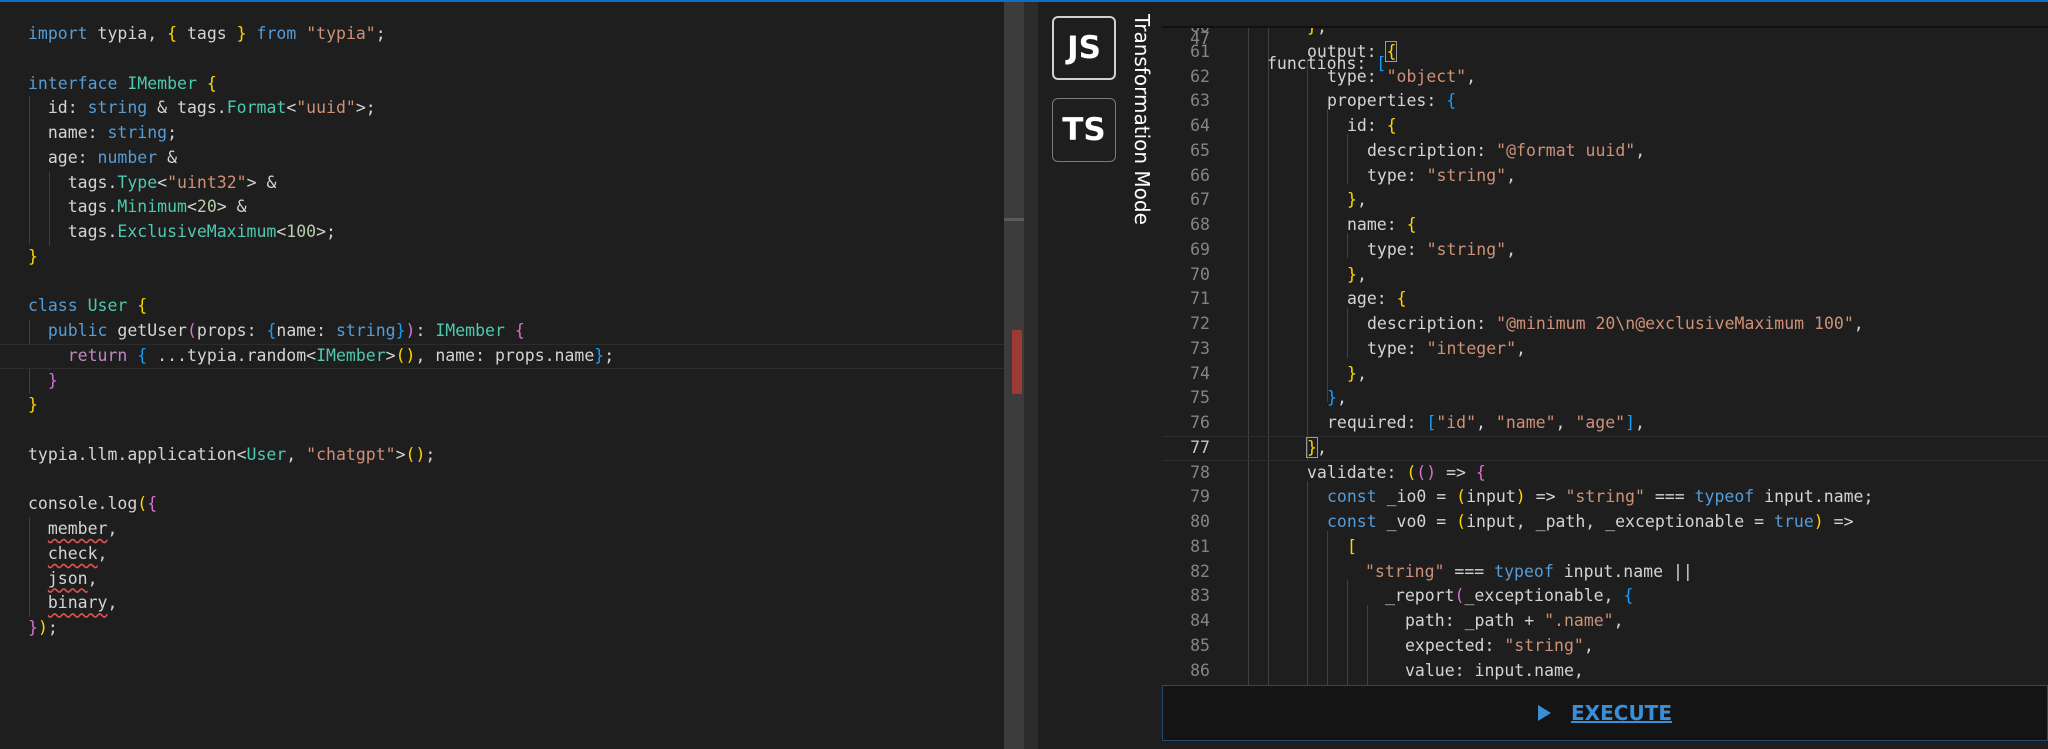 This screenshot has height=749, width=2048. Describe the element at coordinates (1200, 422) in the screenshot. I see `line-number: 76` at that location.